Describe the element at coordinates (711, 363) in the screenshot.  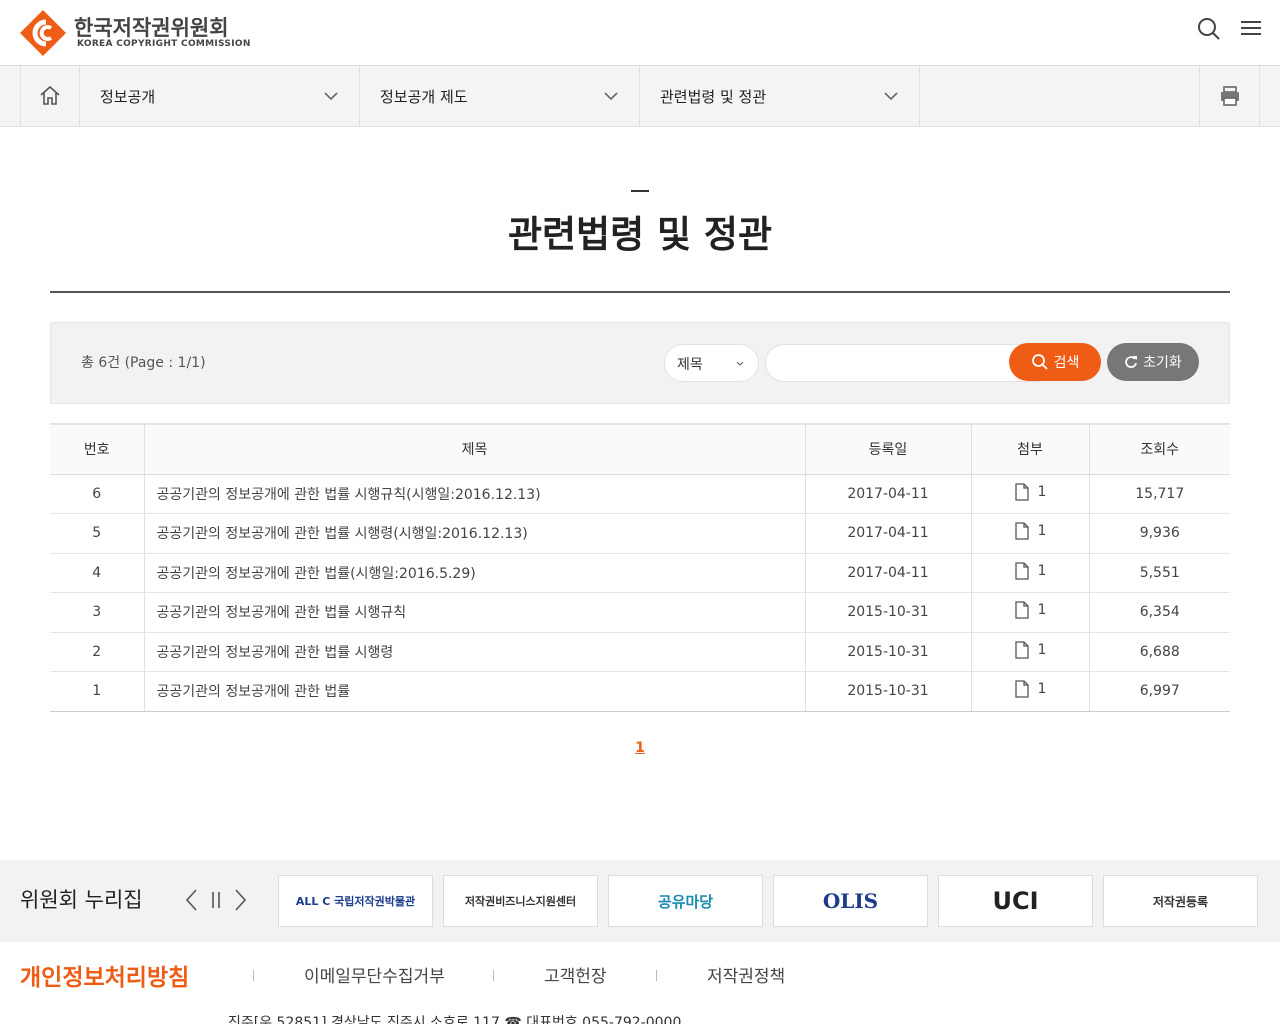
I see `search-field-select: 제목` at that location.